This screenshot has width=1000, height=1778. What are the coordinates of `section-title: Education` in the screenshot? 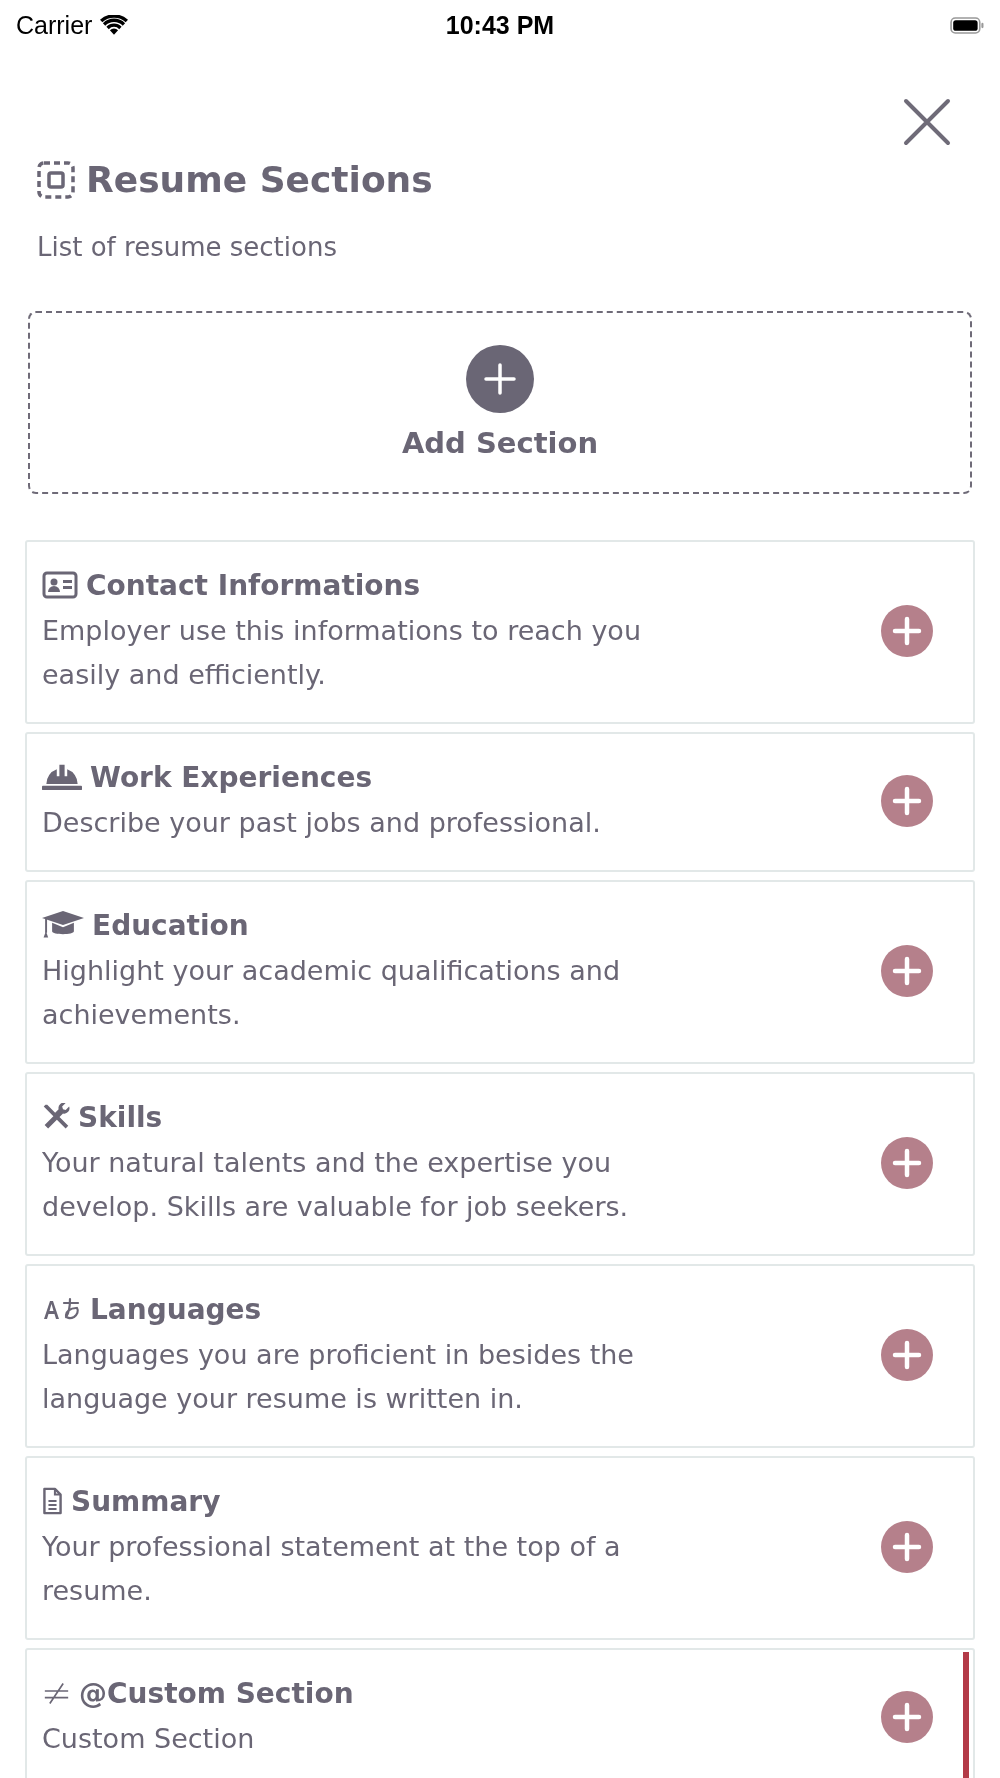 It's located at (170, 925).